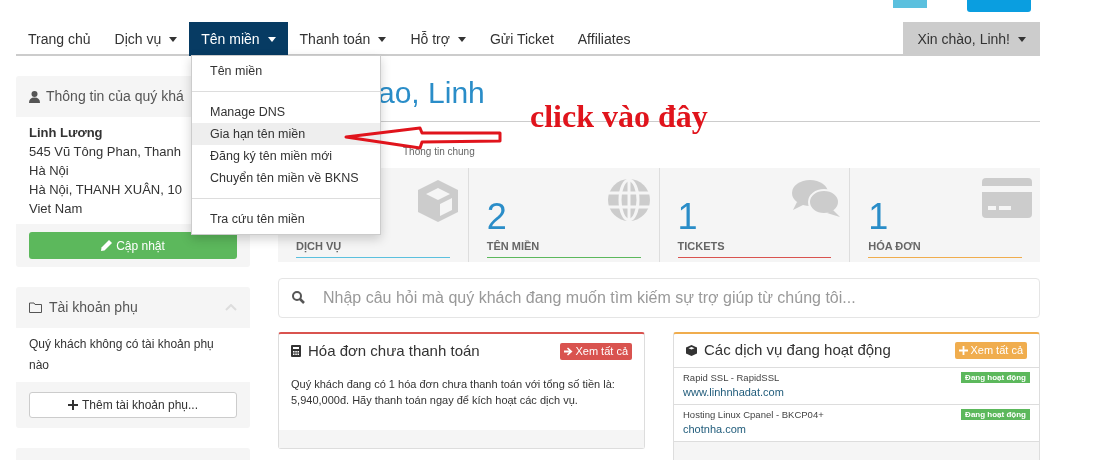  What do you see at coordinates (628, 200) in the screenshot?
I see `globe-icon` at bounding box center [628, 200].